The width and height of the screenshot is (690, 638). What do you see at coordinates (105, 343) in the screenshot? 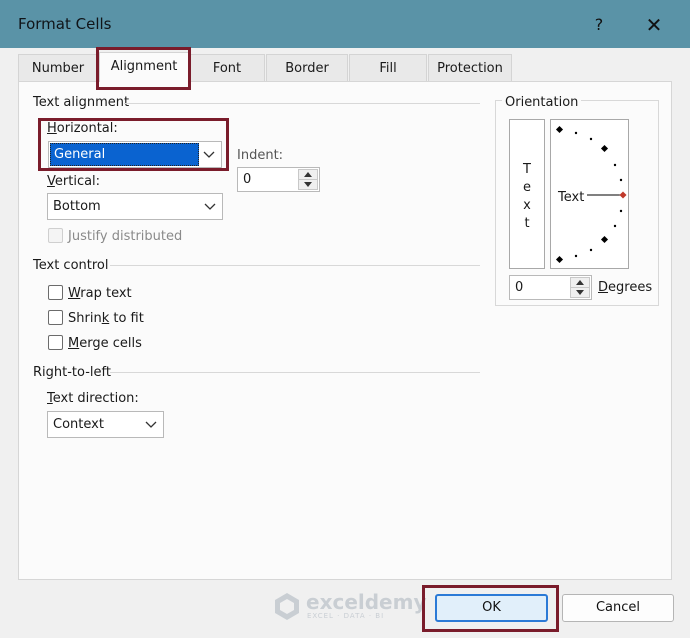
I see `merge-cells-label: Merge cells` at bounding box center [105, 343].